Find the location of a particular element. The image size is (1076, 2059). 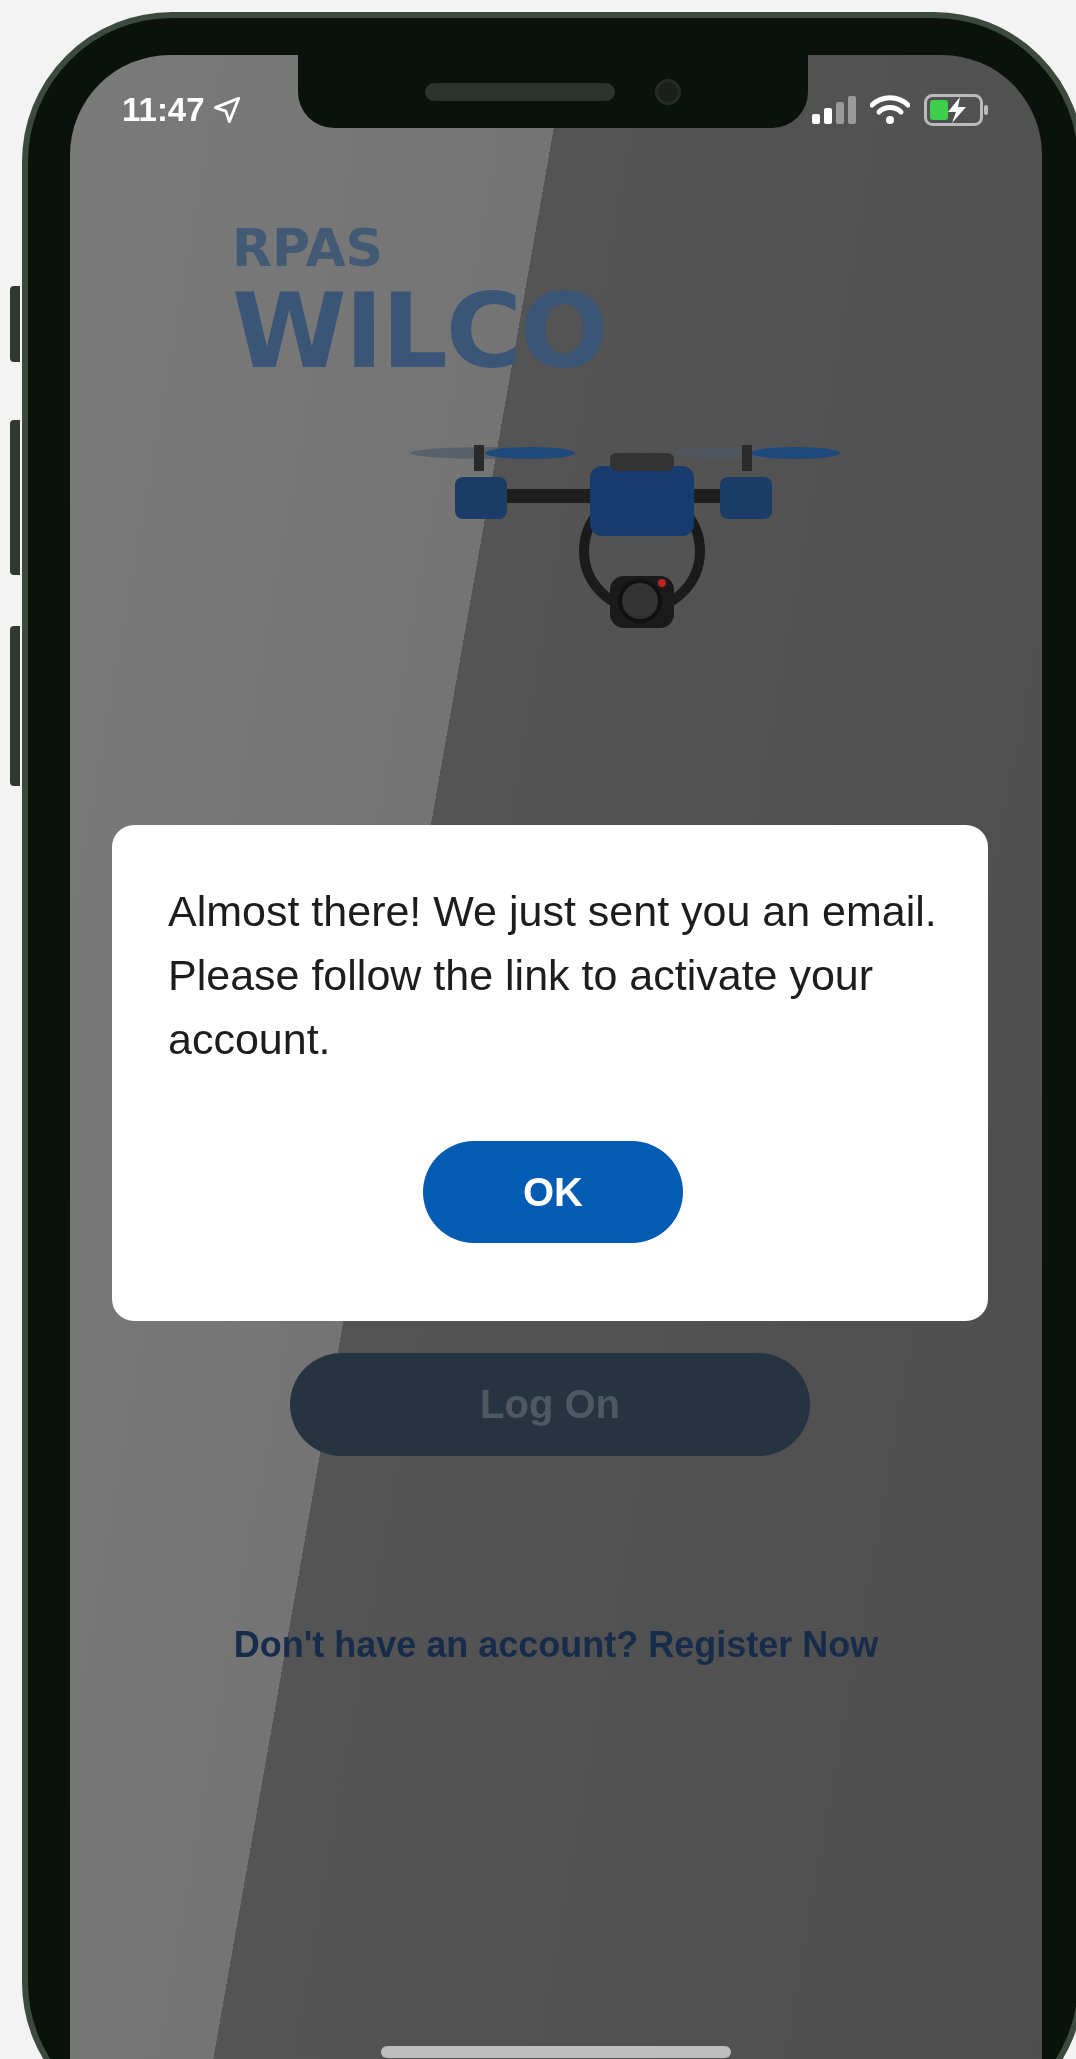

status-time: 11:47 is located at coordinates (163, 110).